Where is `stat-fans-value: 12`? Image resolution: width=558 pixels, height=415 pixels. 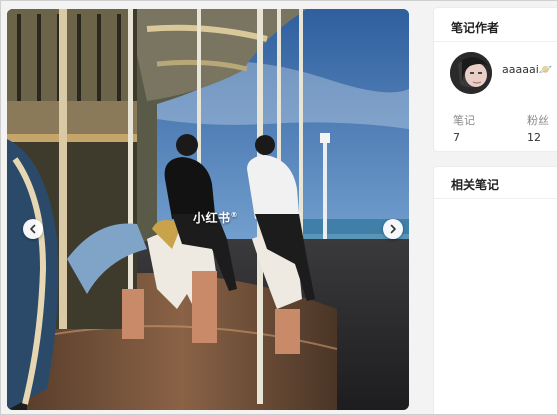 stat-fans-value: 12 is located at coordinates (534, 137).